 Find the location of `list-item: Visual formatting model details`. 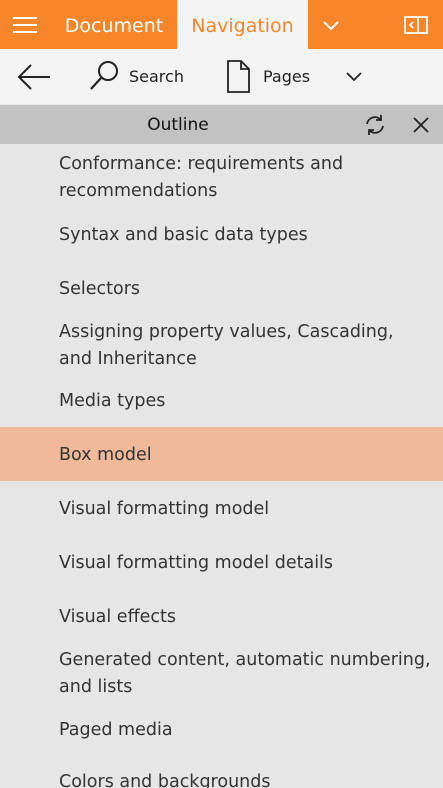

list-item: Visual formatting model details is located at coordinates (221, 562).